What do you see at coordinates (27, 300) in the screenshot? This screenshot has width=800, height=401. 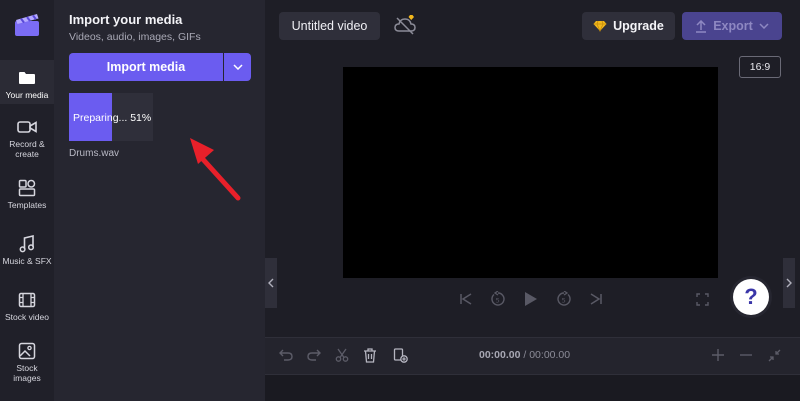 I see `film-icon` at bounding box center [27, 300].